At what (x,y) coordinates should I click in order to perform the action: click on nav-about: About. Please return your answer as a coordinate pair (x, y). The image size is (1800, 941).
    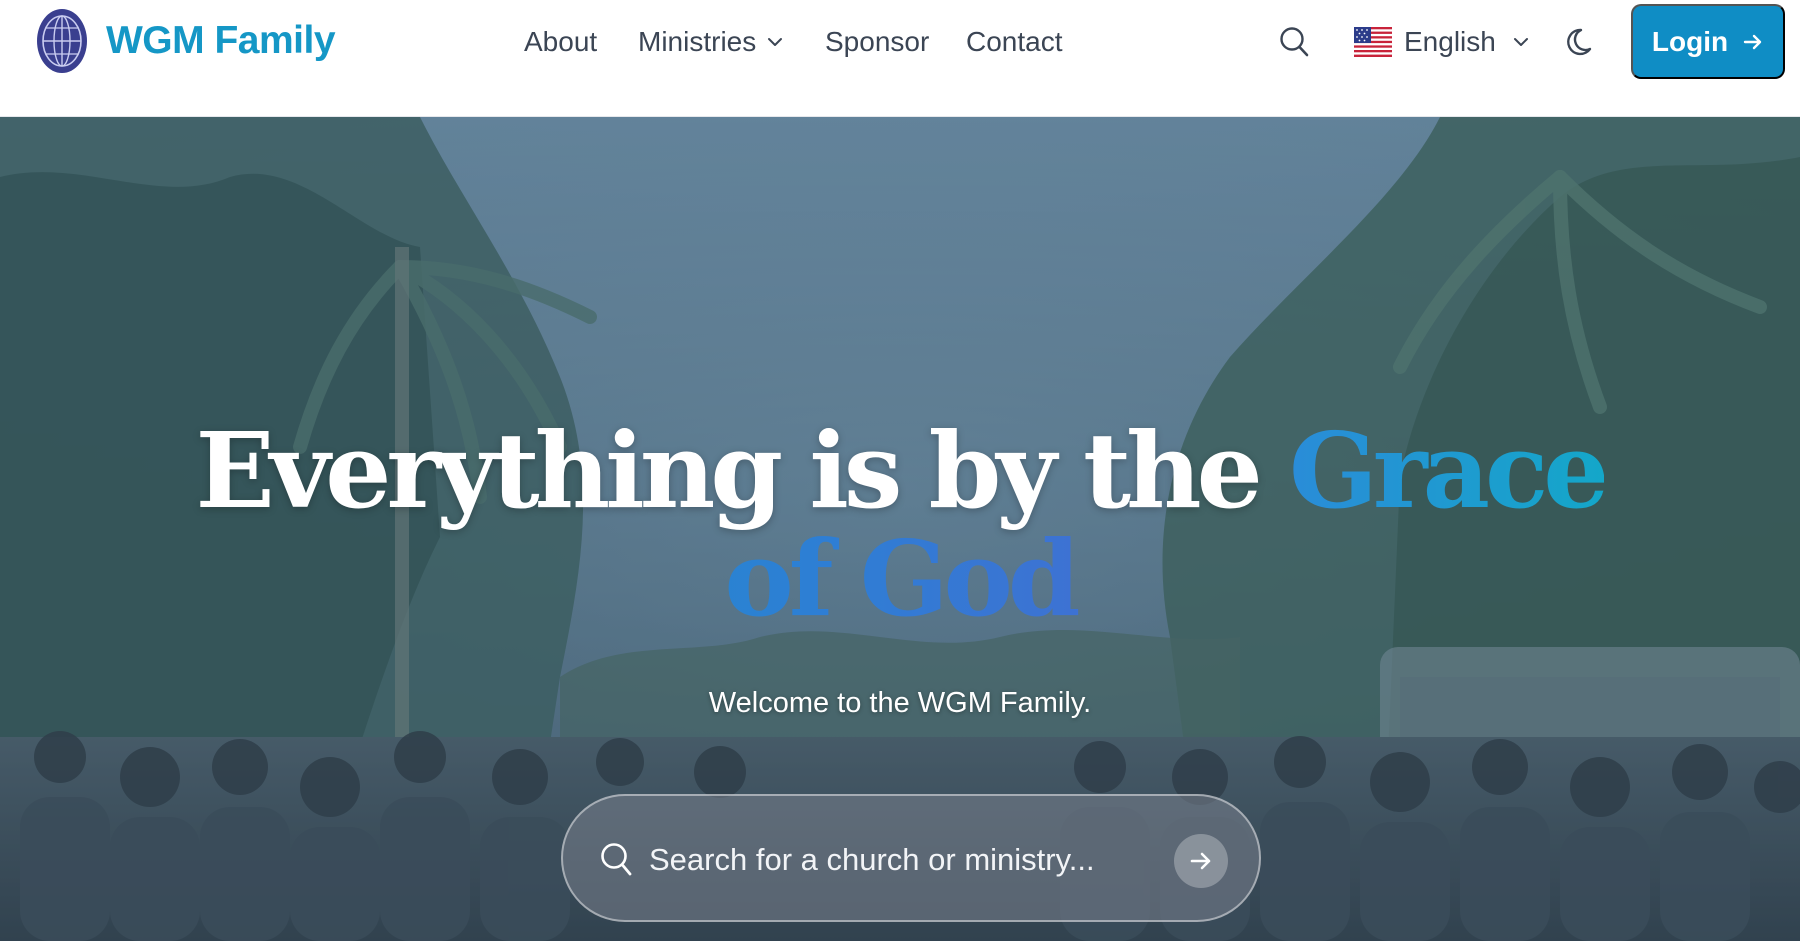
    Looking at the image, I should click on (560, 42).